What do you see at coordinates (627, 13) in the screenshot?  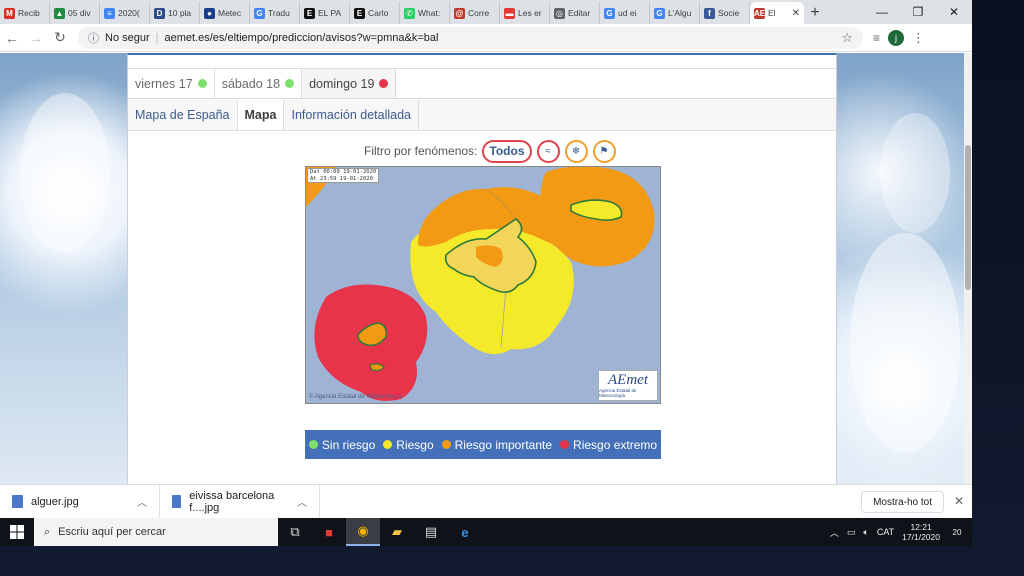 I see `browser-tab-label: ud ei` at bounding box center [627, 13].